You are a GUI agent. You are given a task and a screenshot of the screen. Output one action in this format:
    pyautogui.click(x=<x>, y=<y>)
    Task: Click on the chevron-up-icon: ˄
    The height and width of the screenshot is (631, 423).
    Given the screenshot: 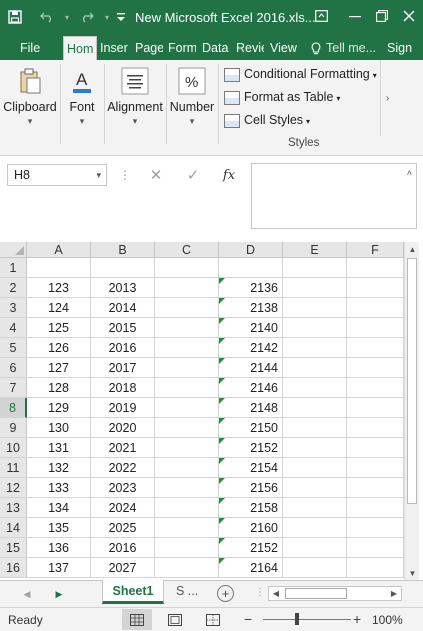 What is the action you would take?
    pyautogui.click(x=409, y=173)
    